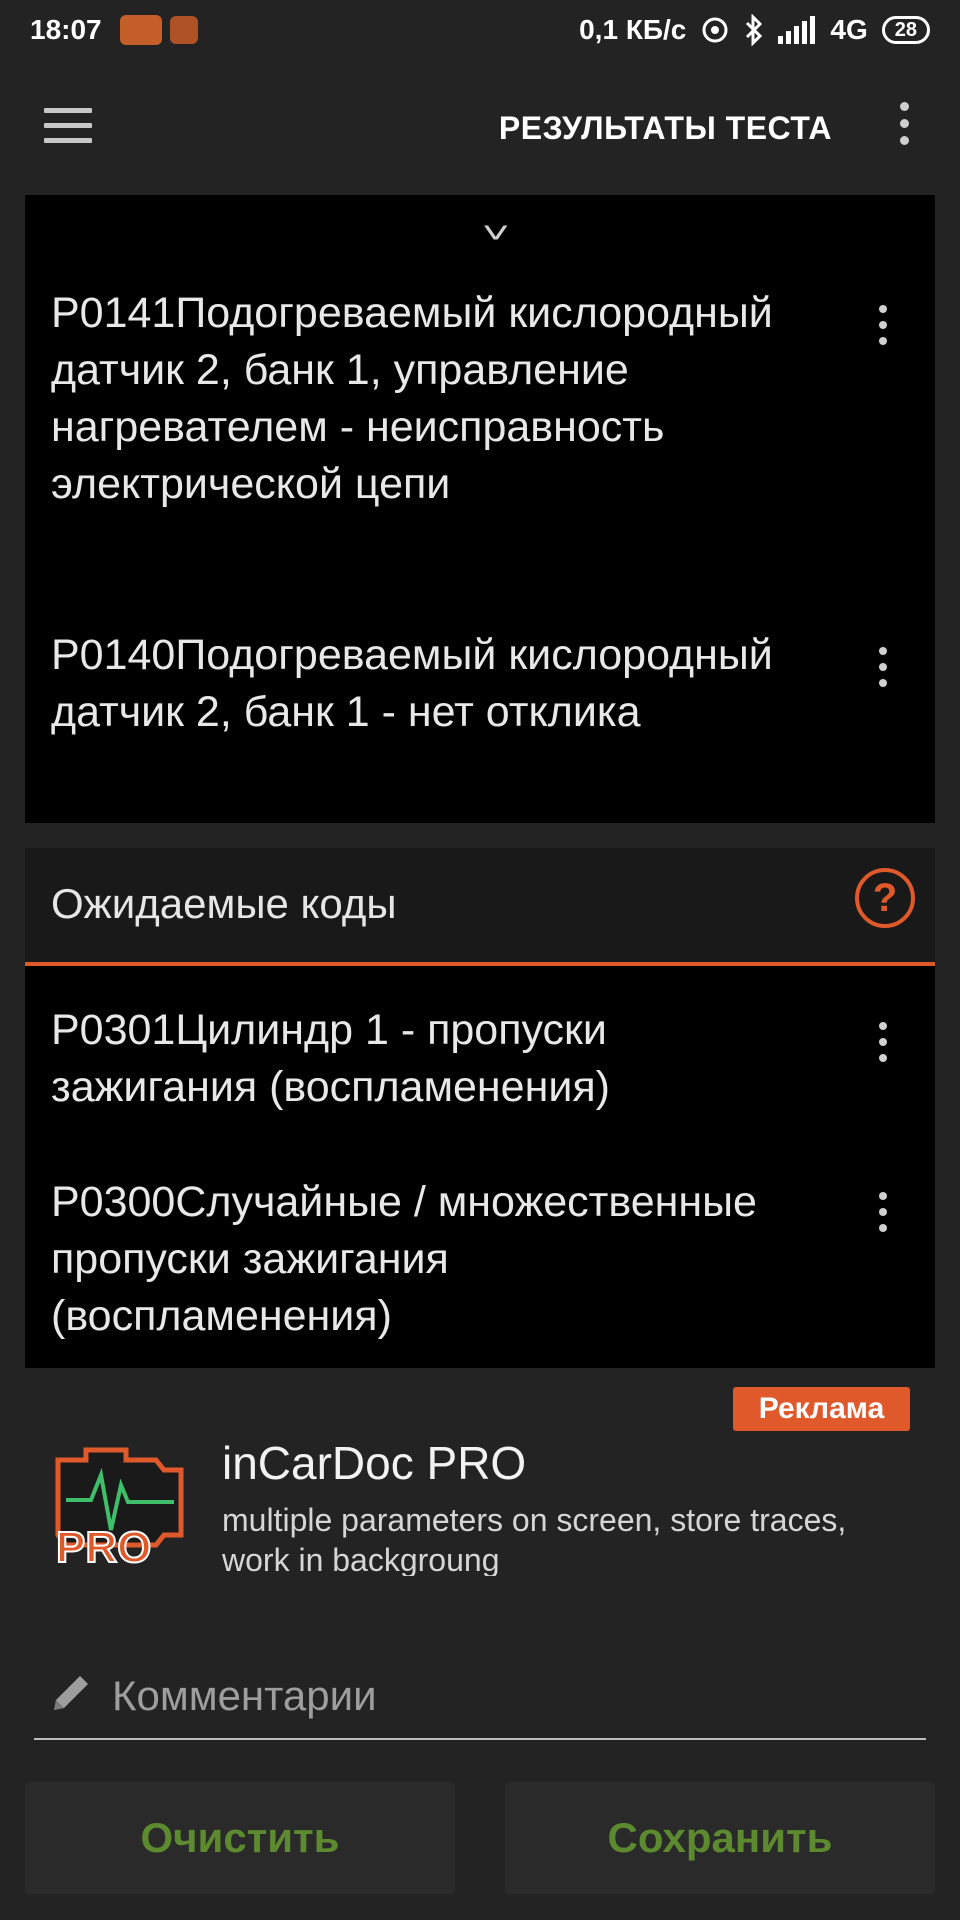 Image resolution: width=960 pixels, height=1920 pixels. Describe the element at coordinates (849, 29) in the screenshot. I see `network-type: 4G` at that location.